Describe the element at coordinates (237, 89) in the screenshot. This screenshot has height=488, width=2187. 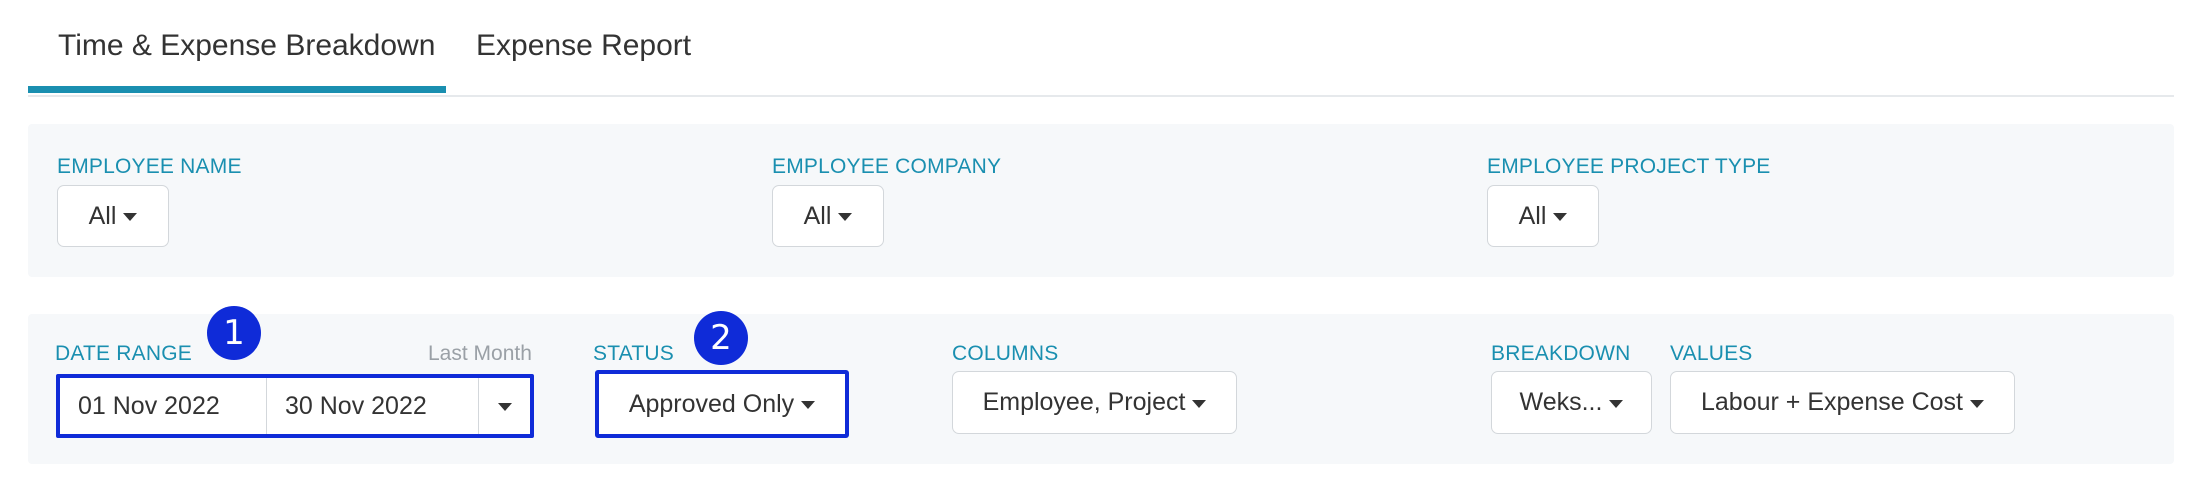
I see `active-tab-indicator` at that location.